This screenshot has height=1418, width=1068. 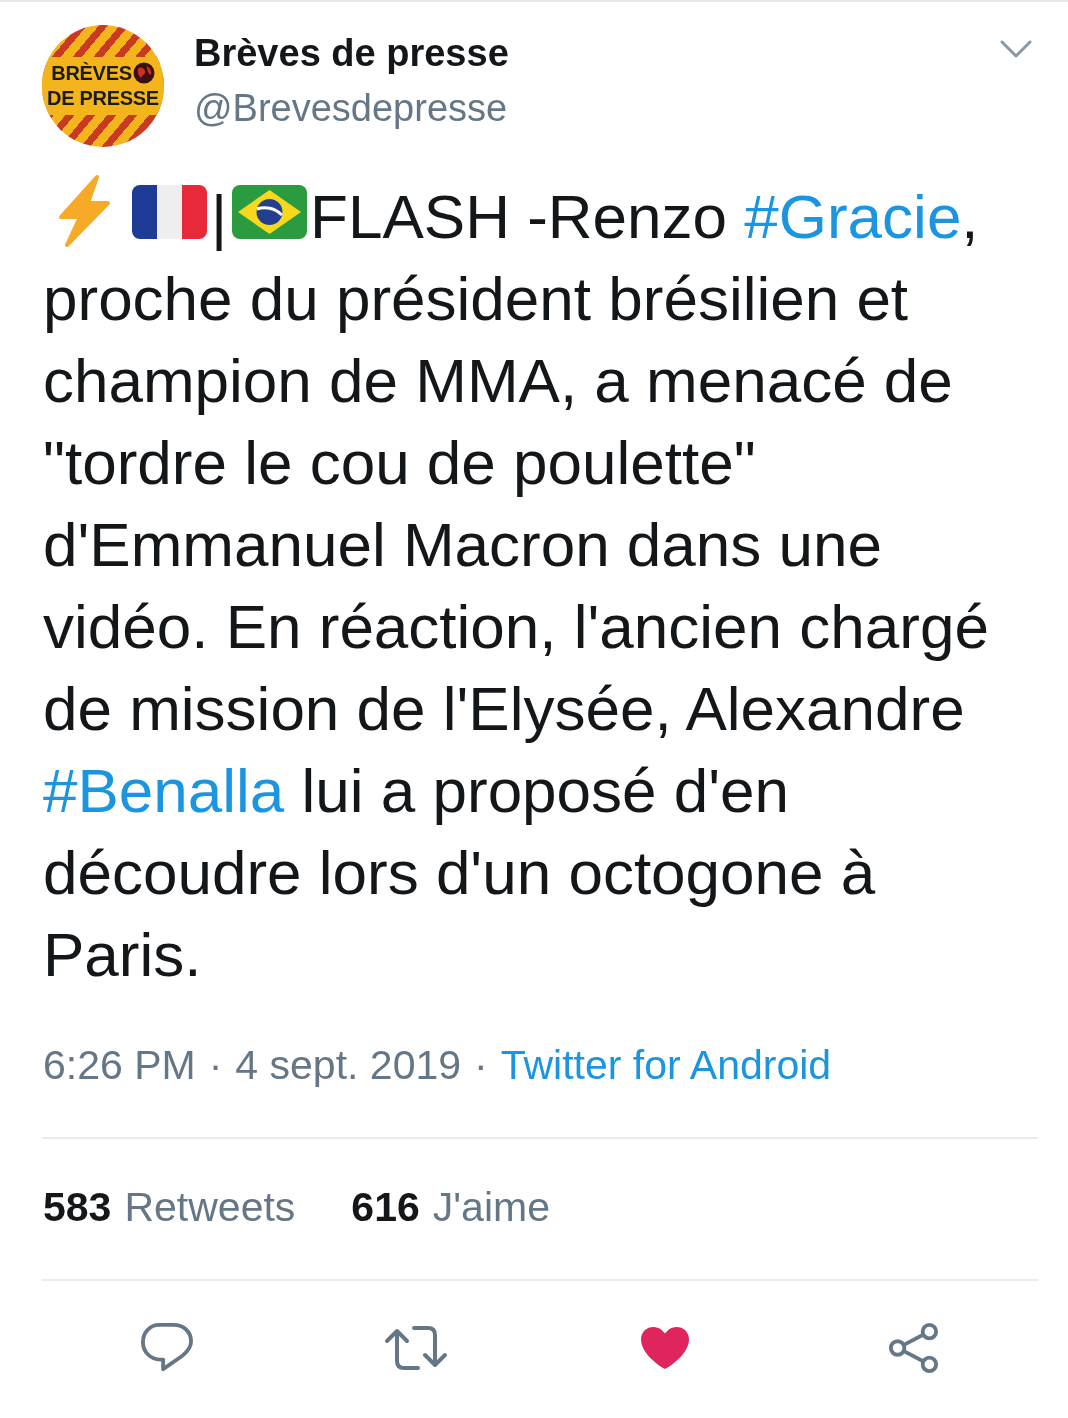 What do you see at coordinates (169, 212) in the screenshot?
I see `france-flag-icon` at bounding box center [169, 212].